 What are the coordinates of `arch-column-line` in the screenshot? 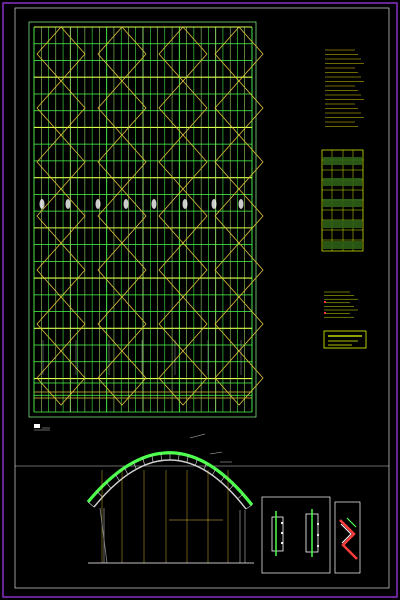 It's located at (103, 535).